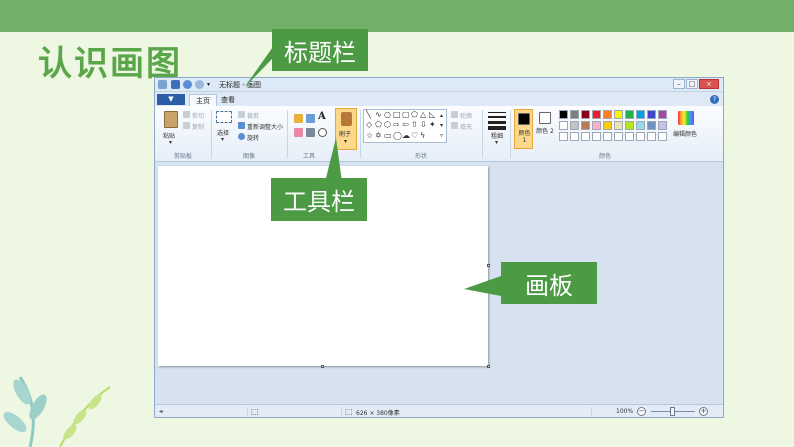 This screenshot has height=447, width=794. I want to click on redo-icon, so click(199, 84).